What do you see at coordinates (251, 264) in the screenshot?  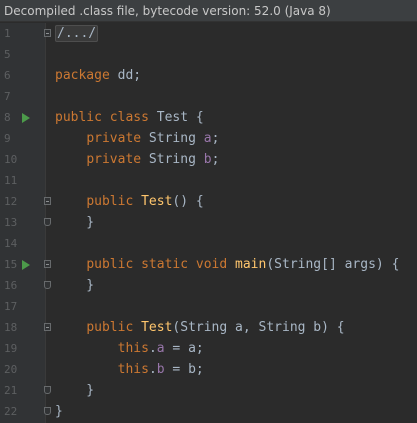 I see `method-name: main` at bounding box center [251, 264].